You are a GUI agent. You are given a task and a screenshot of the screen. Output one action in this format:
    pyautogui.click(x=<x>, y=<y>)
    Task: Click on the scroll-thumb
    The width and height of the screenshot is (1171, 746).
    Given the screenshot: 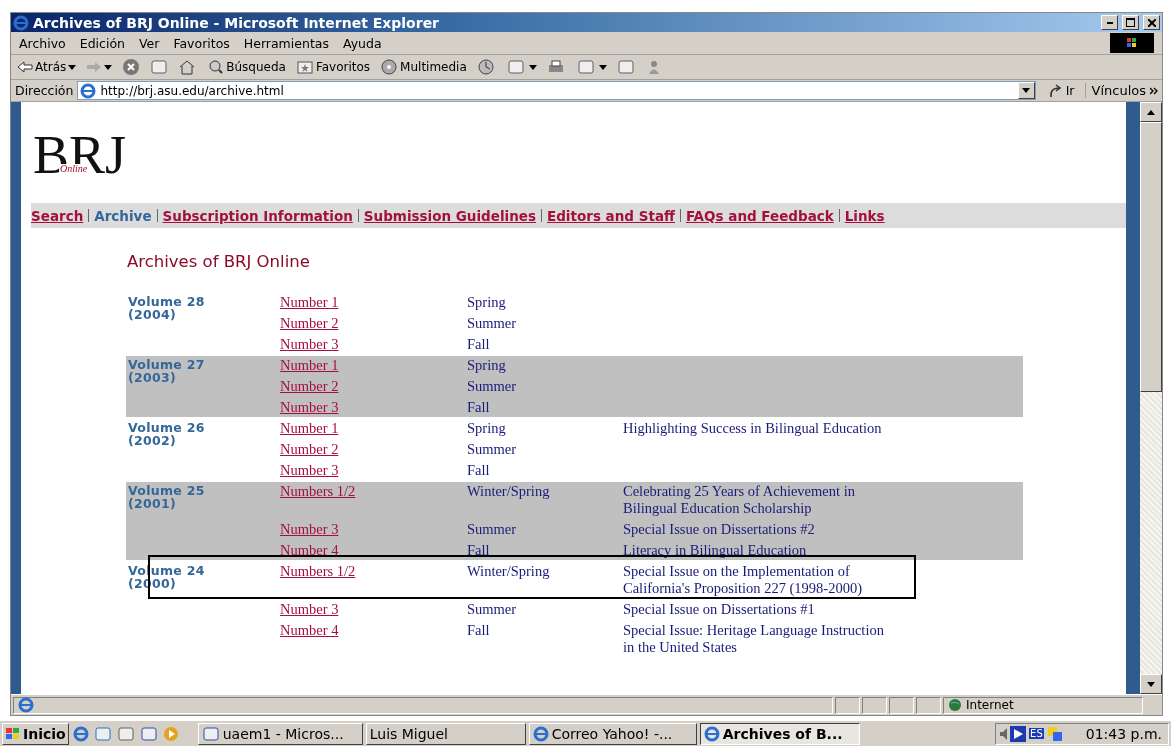 What is the action you would take?
    pyautogui.click(x=1151, y=257)
    